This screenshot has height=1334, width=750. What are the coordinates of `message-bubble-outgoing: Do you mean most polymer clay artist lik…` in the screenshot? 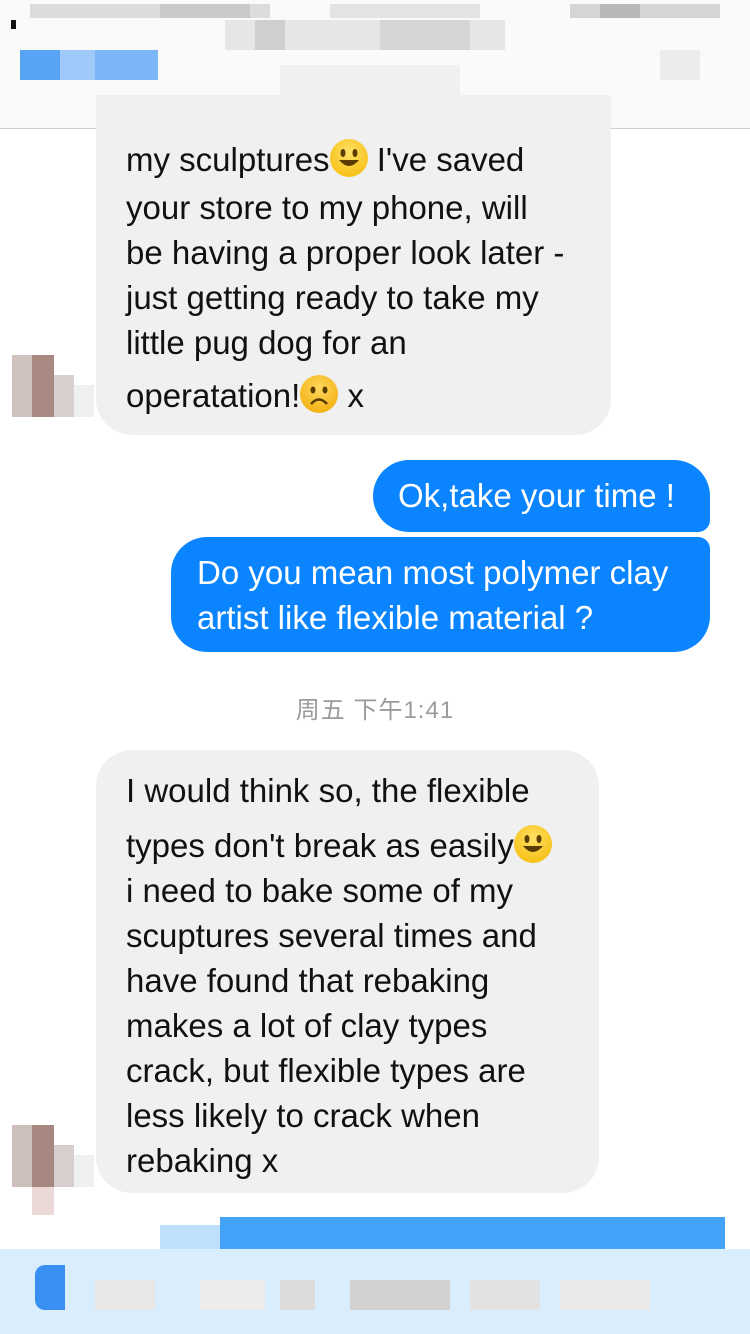 It's located at (440, 594).